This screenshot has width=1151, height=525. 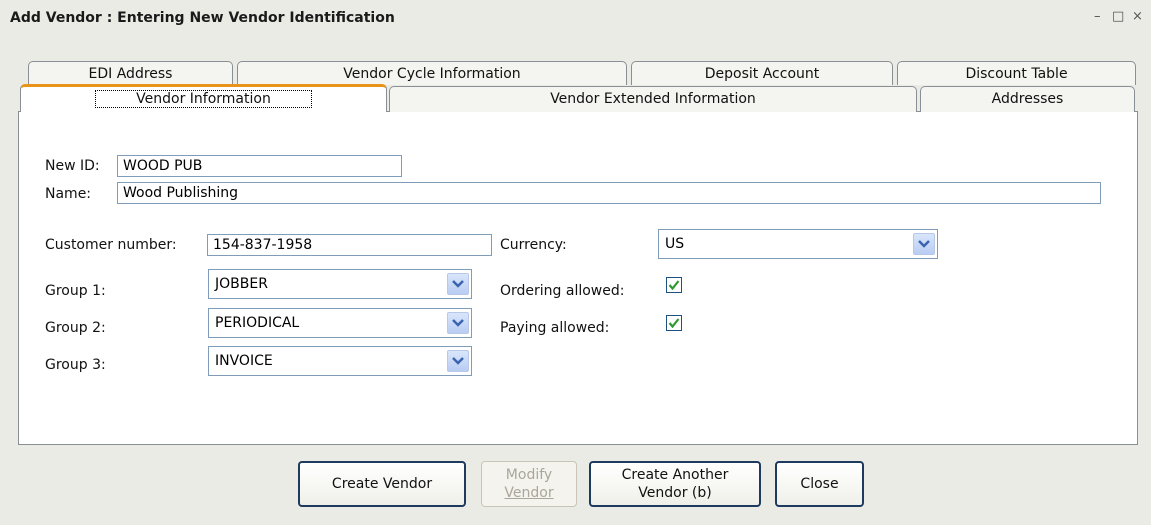 What do you see at coordinates (130, 73) in the screenshot?
I see `tab-edi-address: EDI Address` at bounding box center [130, 73].